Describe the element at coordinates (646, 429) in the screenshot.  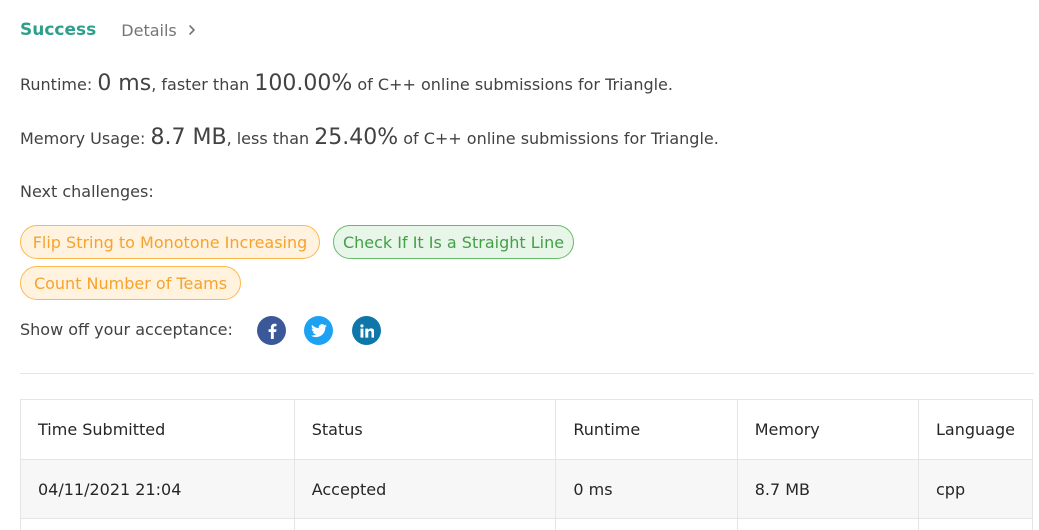
I see `column-header-runtime: Runtime` at that location.